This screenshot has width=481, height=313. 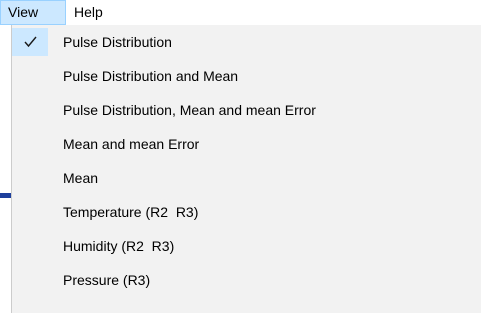 What do you see at coordinates (23, 12) in the screenshot?
I see `menu-view-label: View` at bounding box center [23, 12].